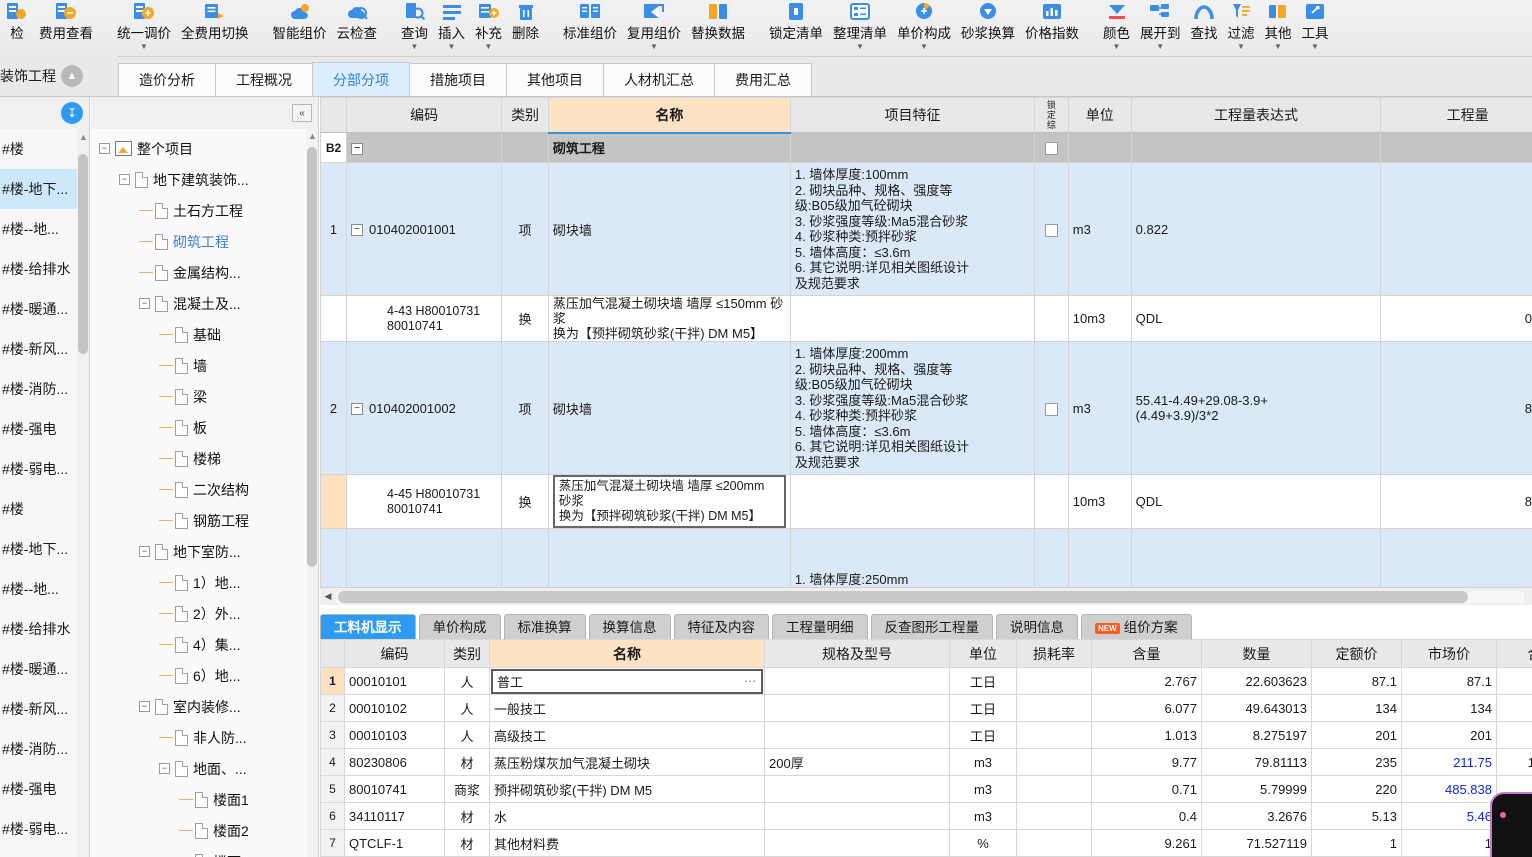 Image resolution: width=1532 pixels, height=857 pixels. Describe the element at coordinates (860, 28) in the screenshot. I see `ribbon-button-organize-list: 整理清单 ▼` at that location.